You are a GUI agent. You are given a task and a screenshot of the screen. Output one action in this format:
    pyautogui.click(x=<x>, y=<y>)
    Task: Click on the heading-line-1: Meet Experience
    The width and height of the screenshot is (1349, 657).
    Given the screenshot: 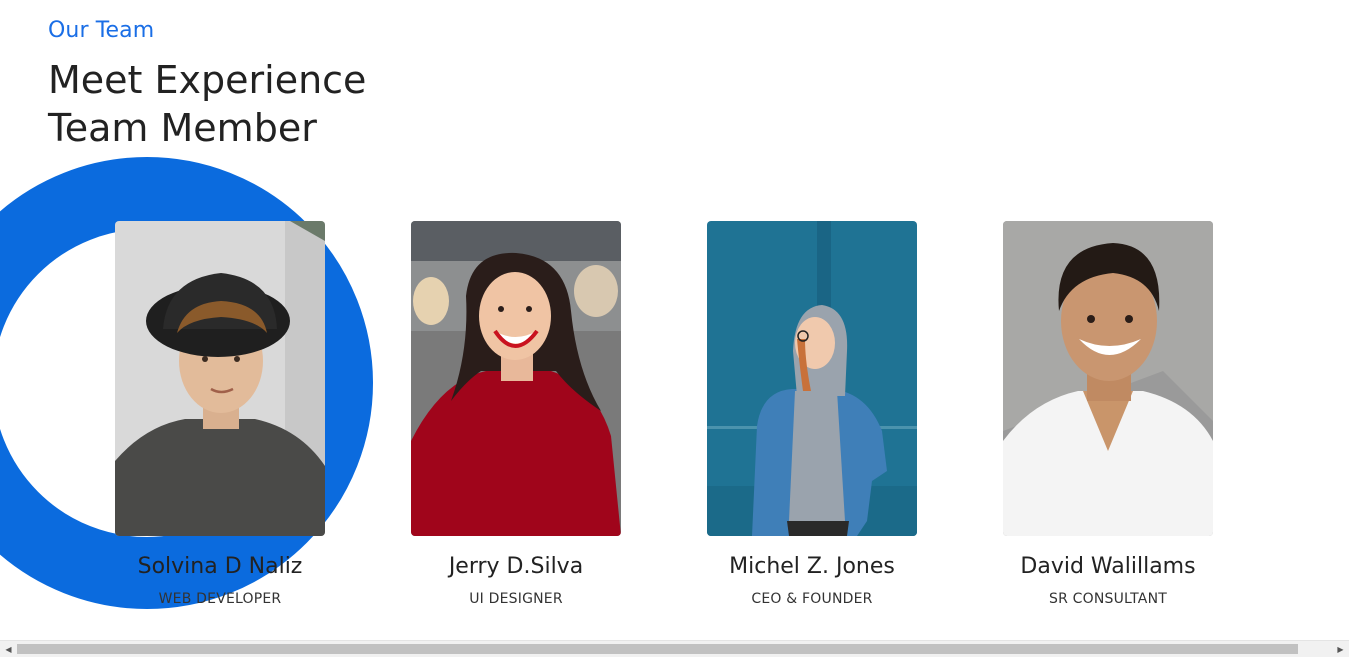 What is the action you would take?
    pyautogui.click(x=207, y=80)
    